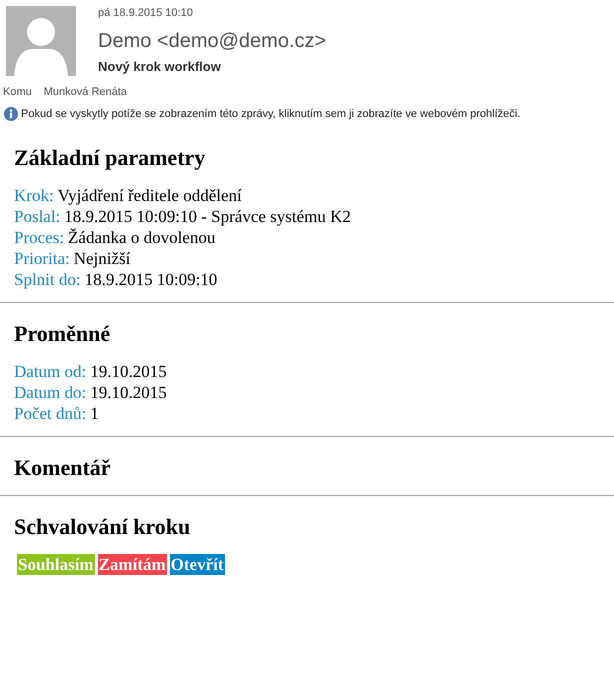  What do you see at coordinates (146, 13) in the screenshot?
I see `message-date: pá 18.9.2015 10:10` at bounding box center [146, 13].